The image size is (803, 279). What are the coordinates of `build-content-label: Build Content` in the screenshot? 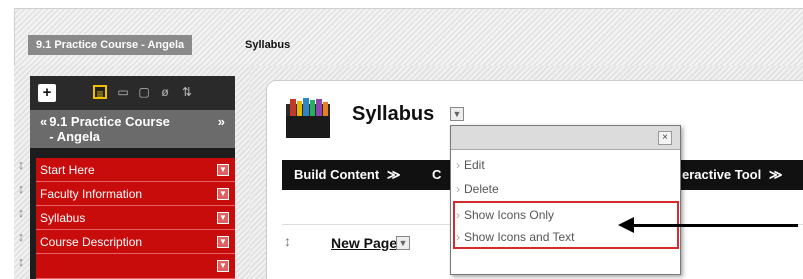 It's located at (337, 174).